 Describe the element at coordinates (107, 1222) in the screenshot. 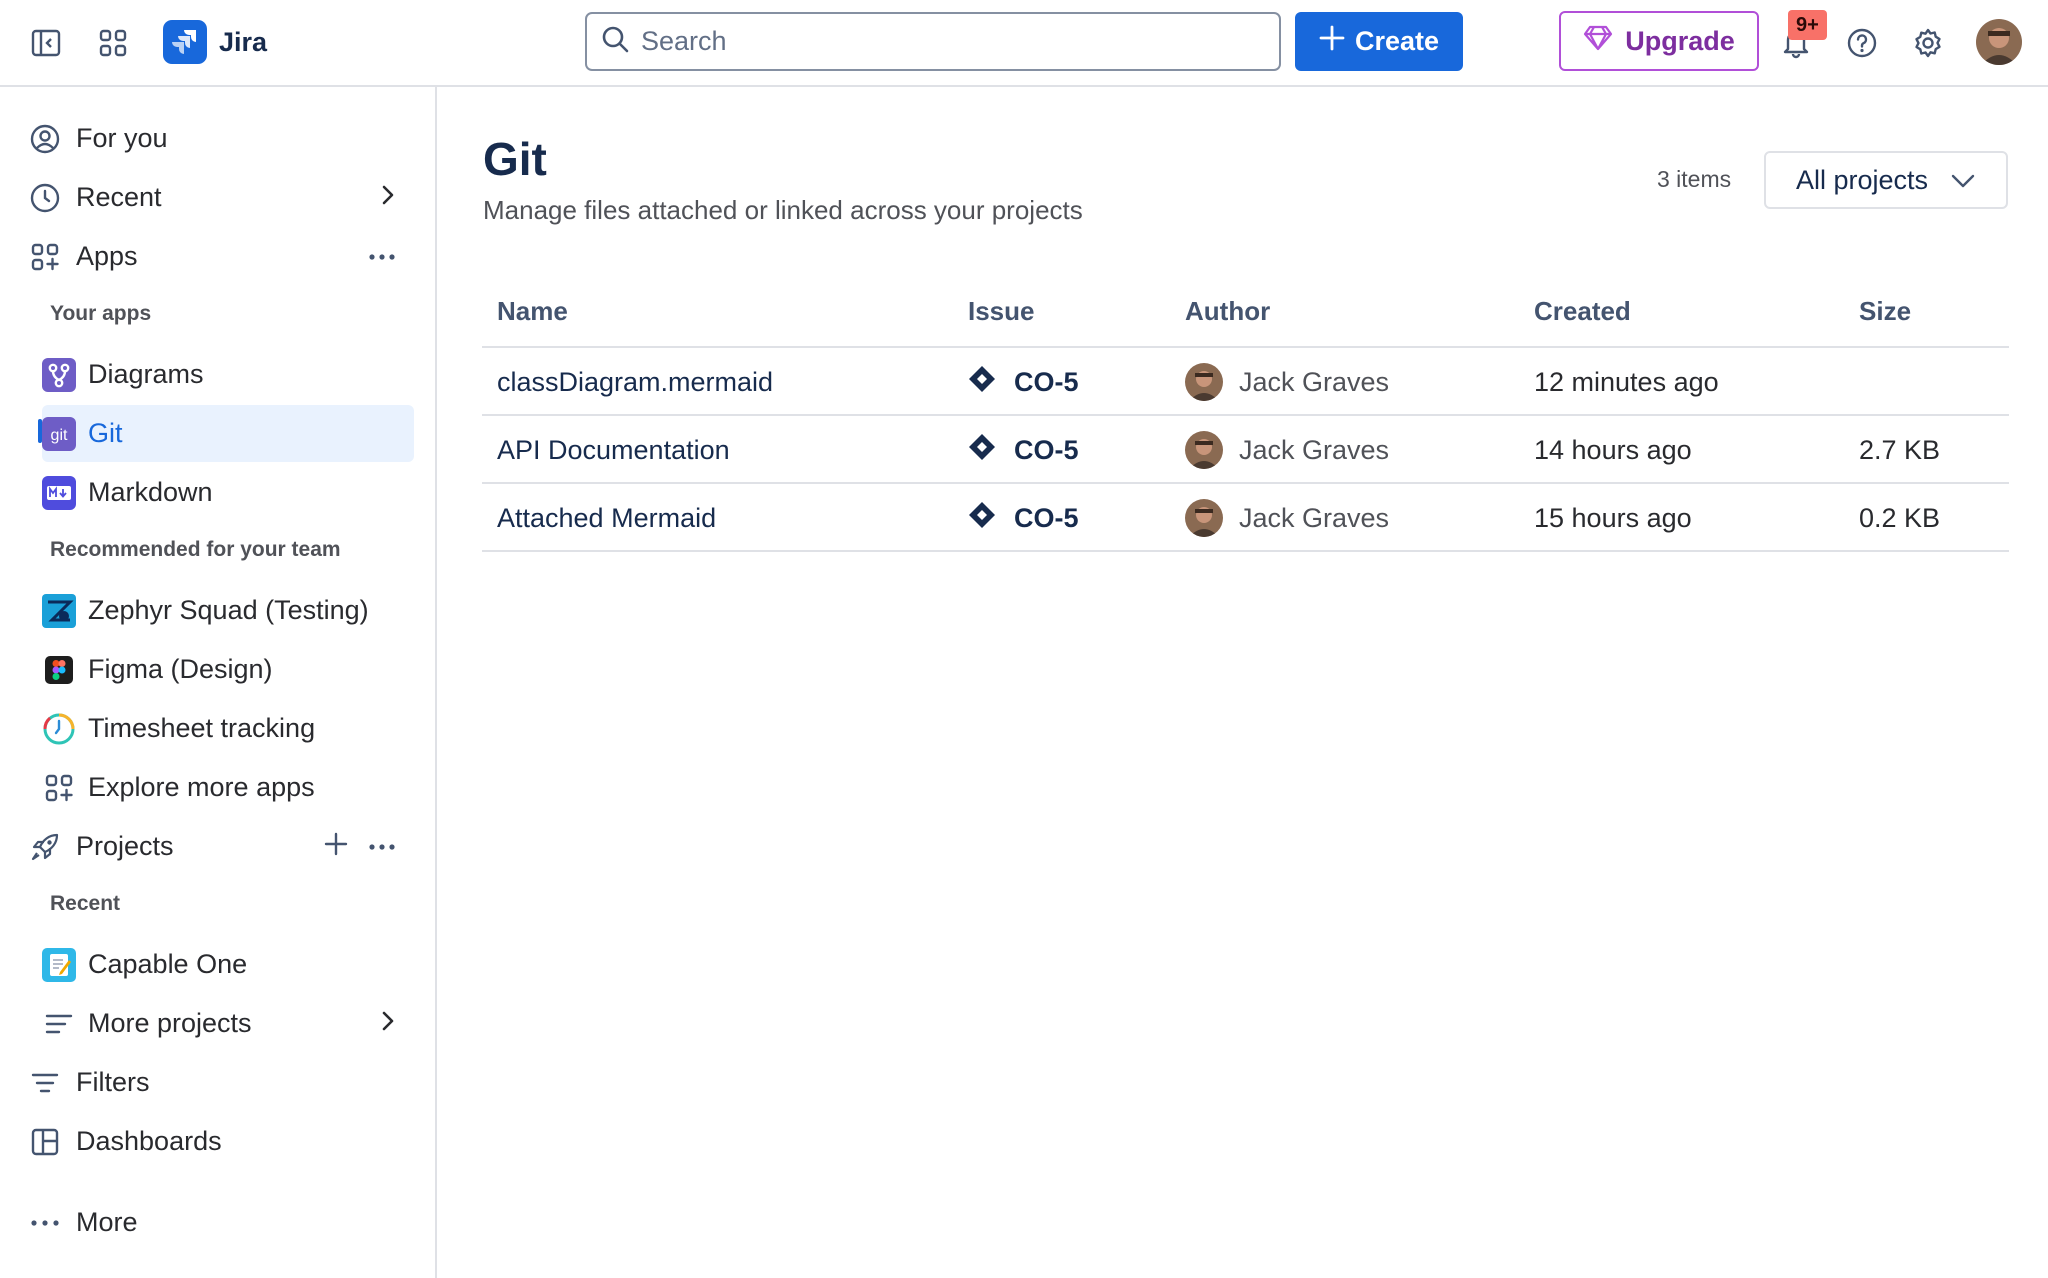

I see `sidebar-item-label: More` at that location.